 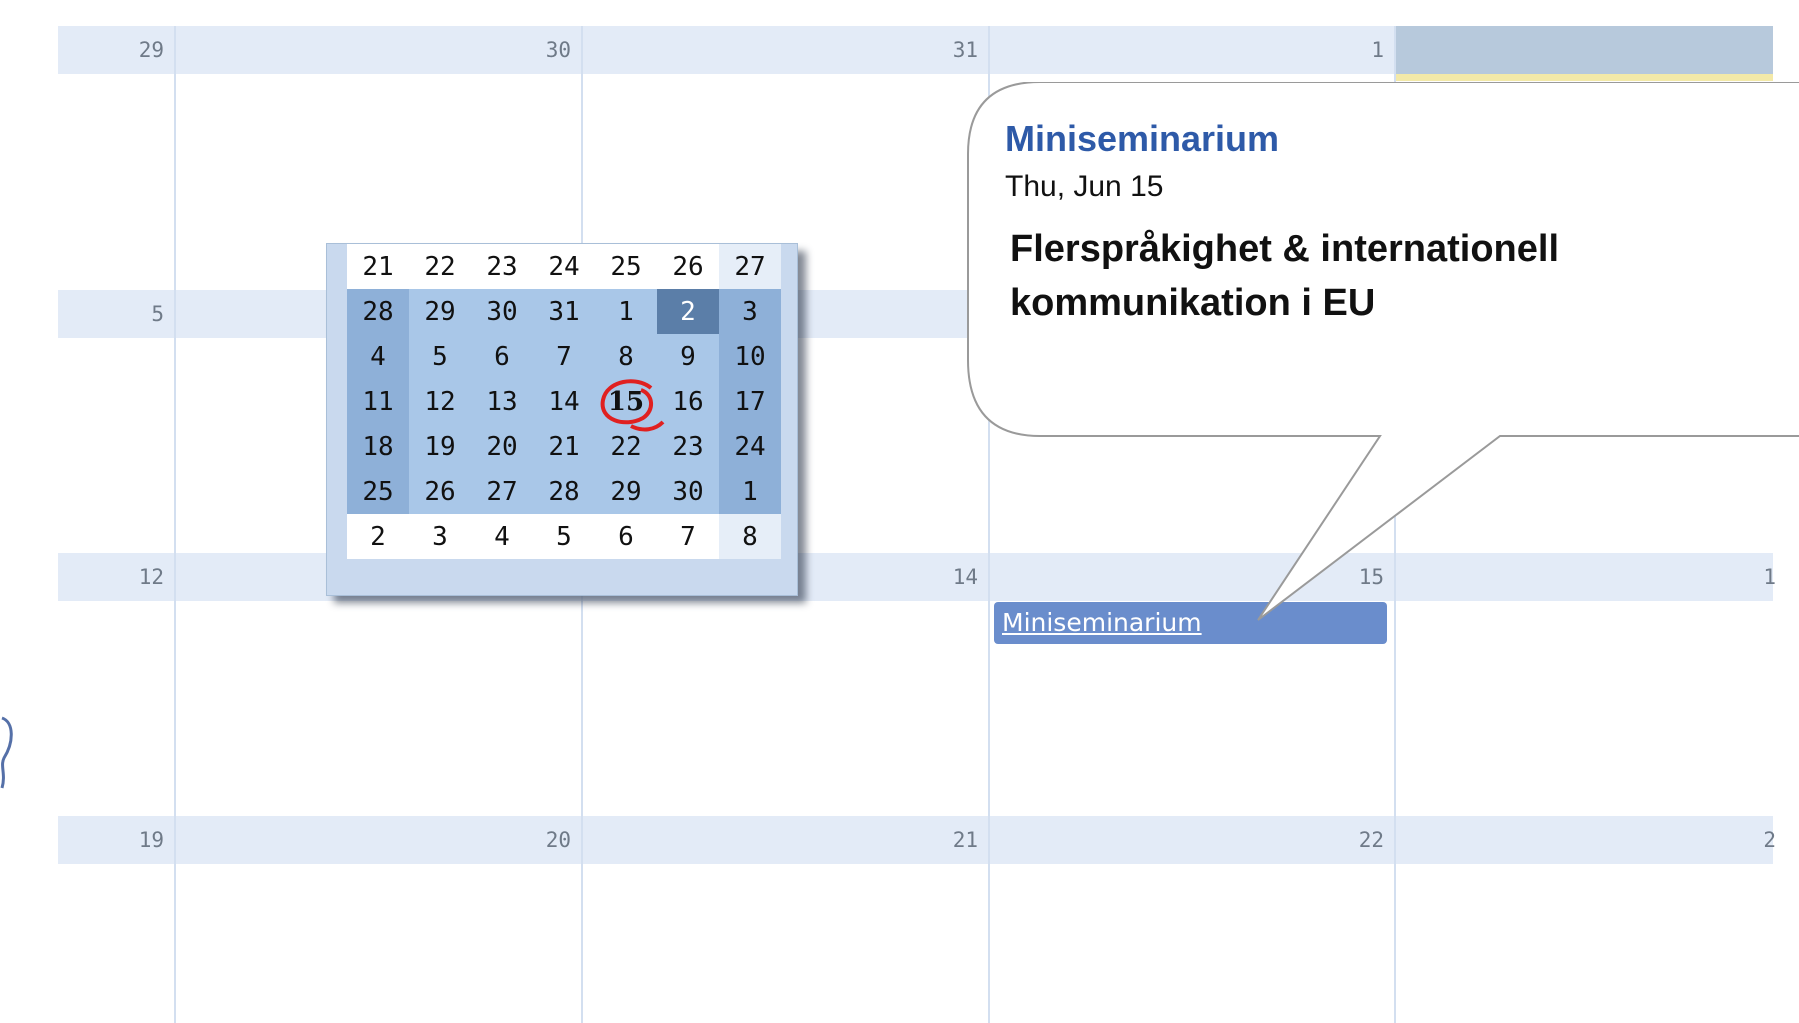 I want to click on day-number: 22, so click(x=1187, y=840).